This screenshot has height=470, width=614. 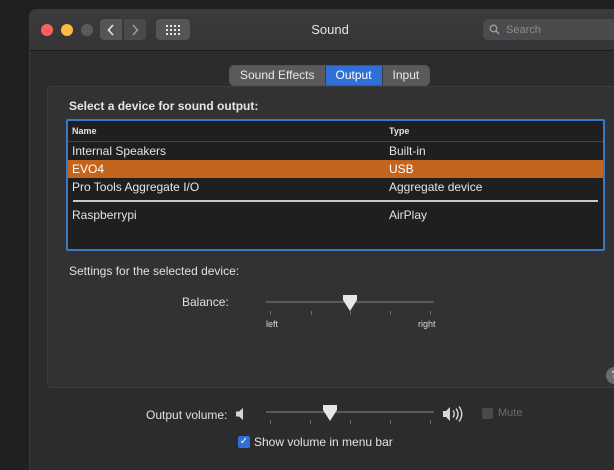 I want to click on column-header-type: Type, so click(x=489, y=131).